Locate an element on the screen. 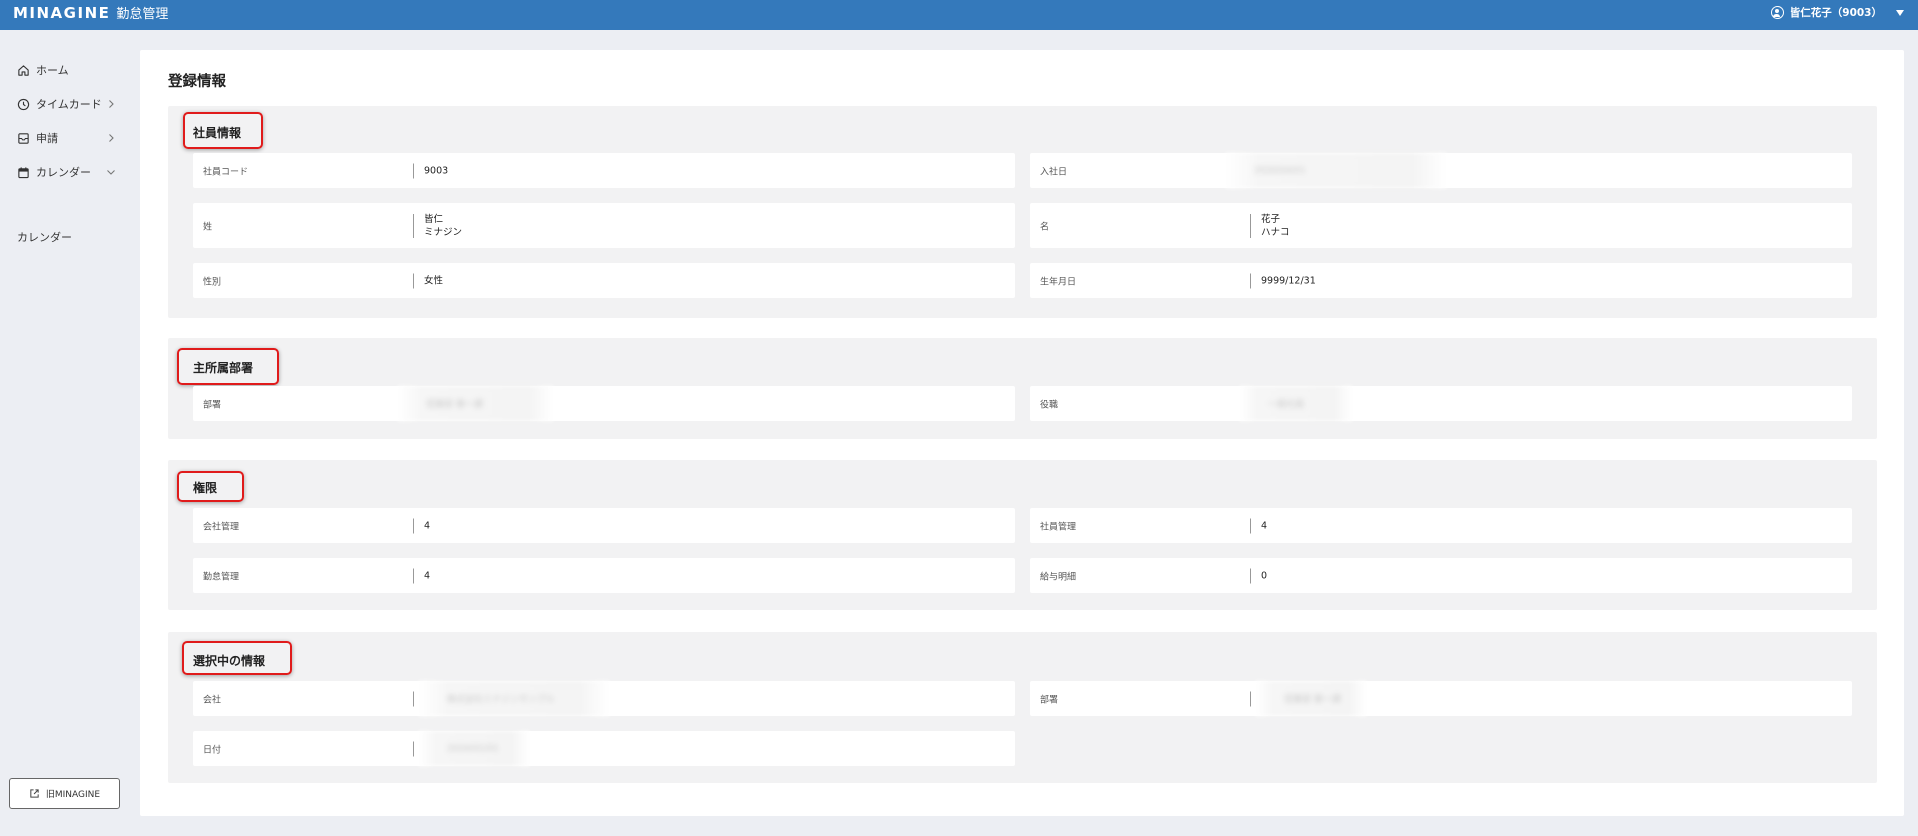  brand: MINAGINE 勤怠管理 is located at coordinates (90, 12).